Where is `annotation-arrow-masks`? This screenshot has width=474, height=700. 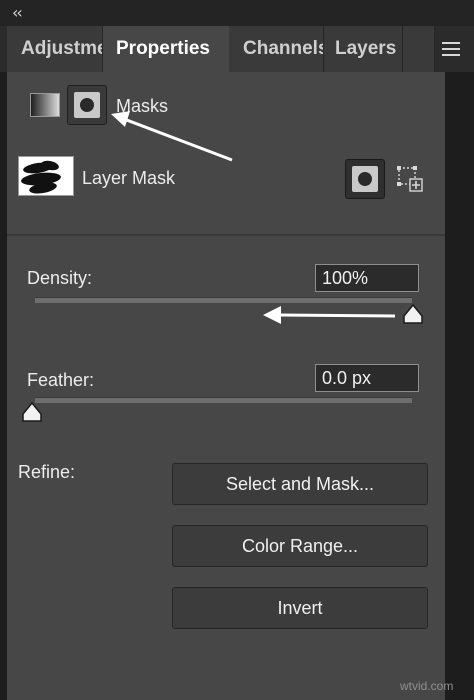 annotation-arrow-masks is located at coordinates (172, 136).